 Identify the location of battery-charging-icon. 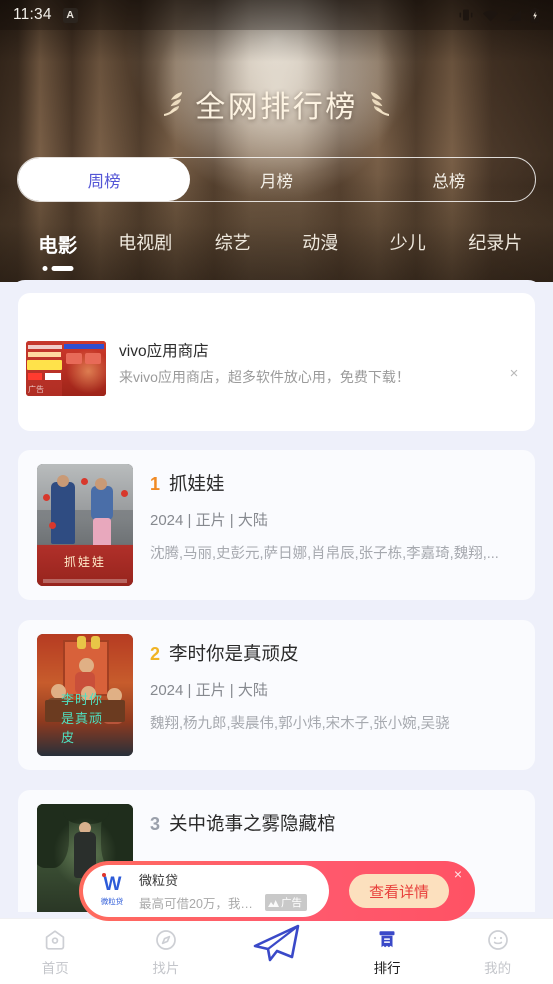
(535, 15).